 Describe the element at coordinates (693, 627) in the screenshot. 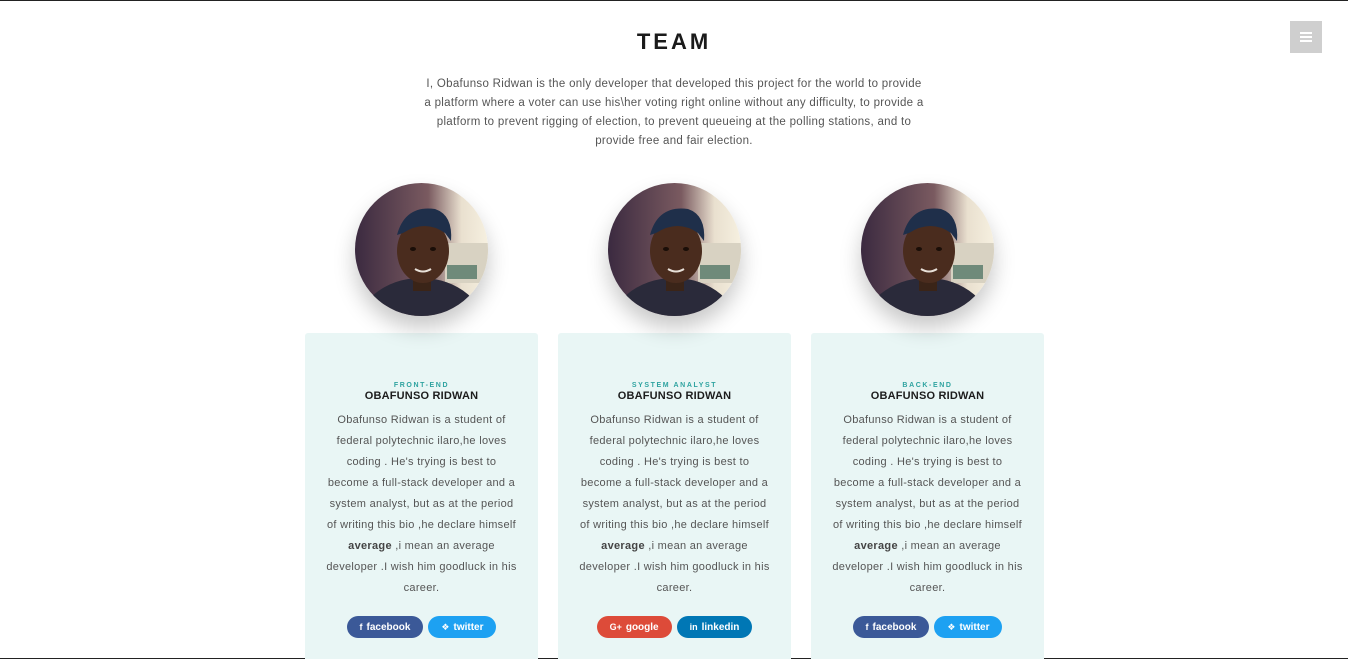

I see `linkedin-icon: in` at that location.